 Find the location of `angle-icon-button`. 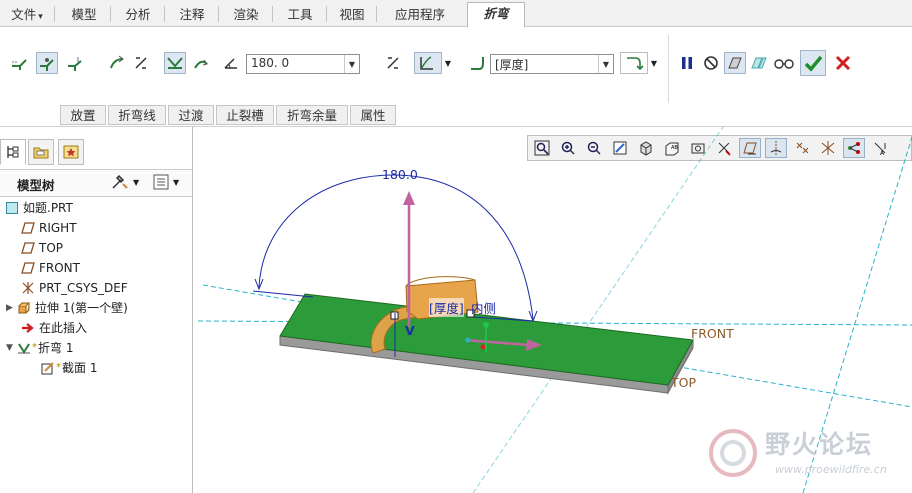

angle-icon-button is located at coordinates (231, 63).